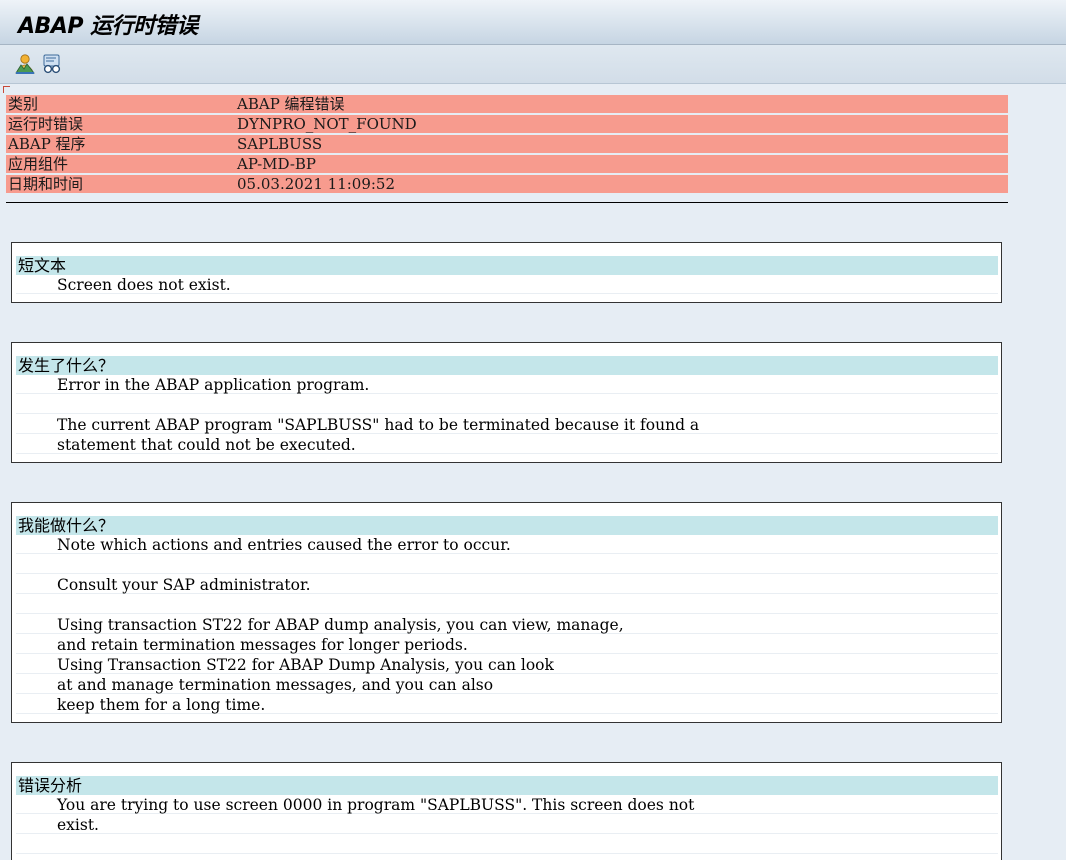 Image resolution: width=1066 pixels, height=860 pixels. I want to click on header-key: 日期和时间, so click(46, 184).